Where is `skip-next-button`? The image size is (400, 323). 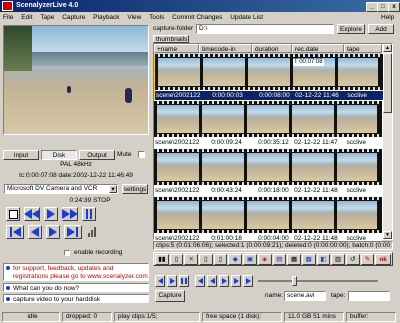 skip-next-button is located at coordinates (236, 281).